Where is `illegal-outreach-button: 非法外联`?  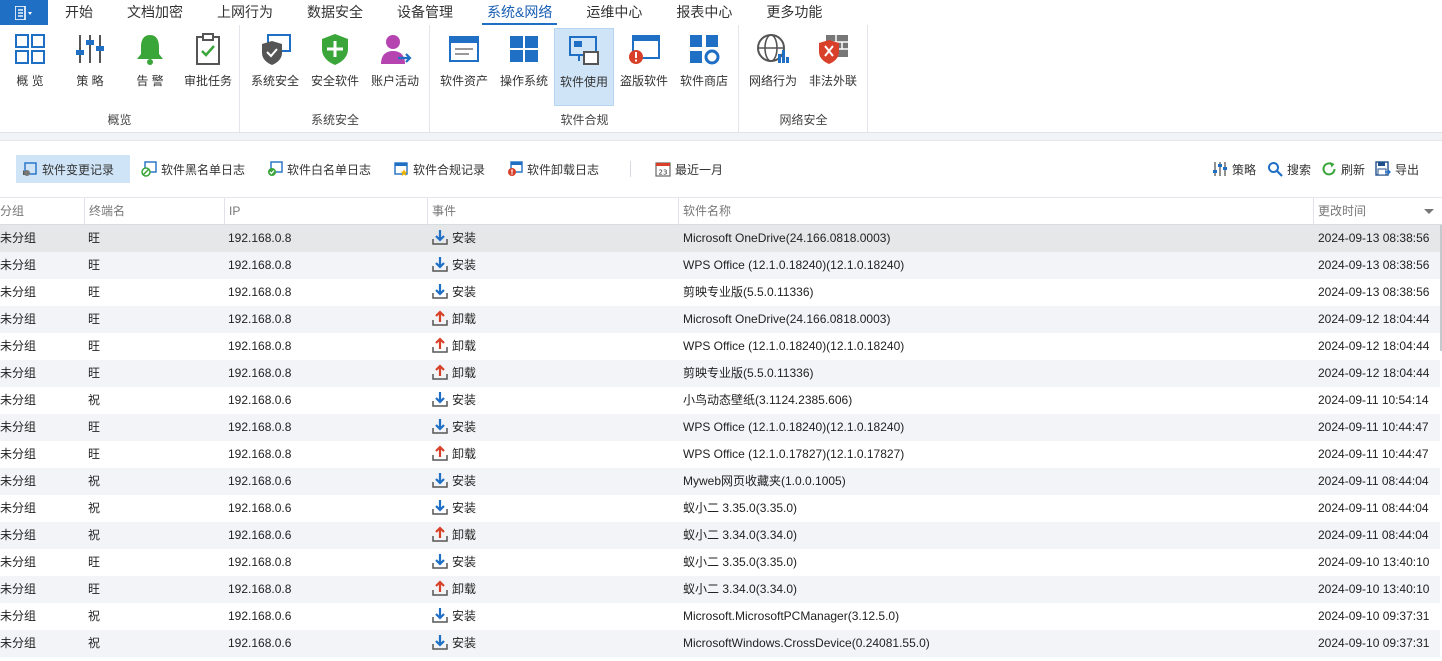 illegal-outreach-button: 非法外联 is located at coordinates (833, 67).